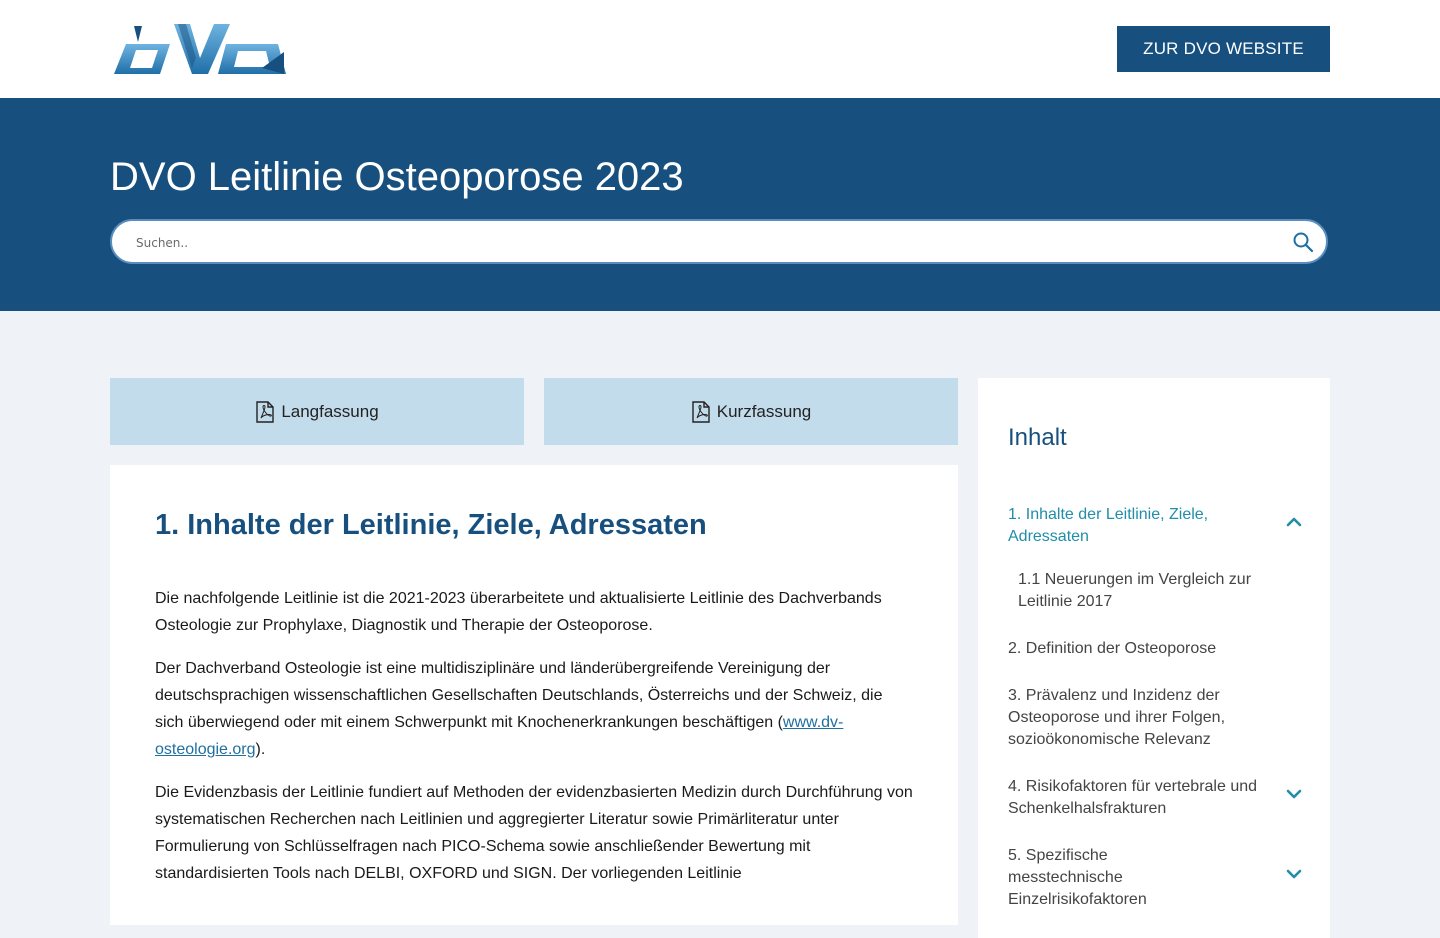 This screenshot has width=1440, height=938. I want to click on langfassung-button: Langfassung, so click(317, 411).